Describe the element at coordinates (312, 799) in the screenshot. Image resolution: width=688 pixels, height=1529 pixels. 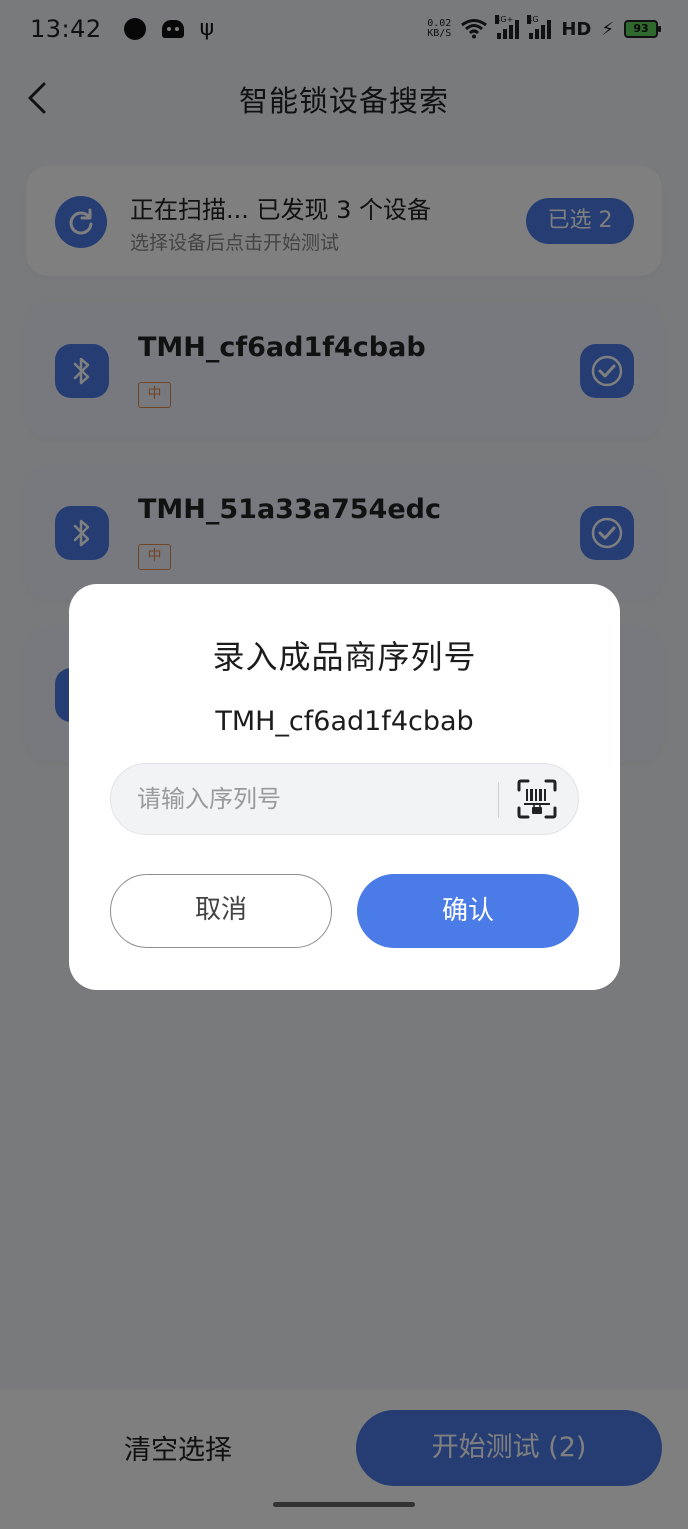
I see `serial-number-input` at that location.